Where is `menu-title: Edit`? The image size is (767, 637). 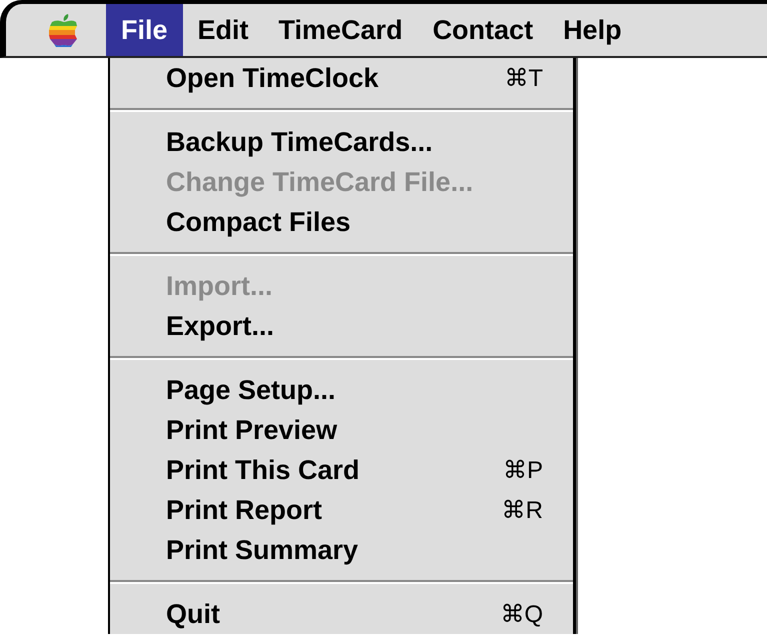 menu-title: Edit is located at coordinates (223, 30).